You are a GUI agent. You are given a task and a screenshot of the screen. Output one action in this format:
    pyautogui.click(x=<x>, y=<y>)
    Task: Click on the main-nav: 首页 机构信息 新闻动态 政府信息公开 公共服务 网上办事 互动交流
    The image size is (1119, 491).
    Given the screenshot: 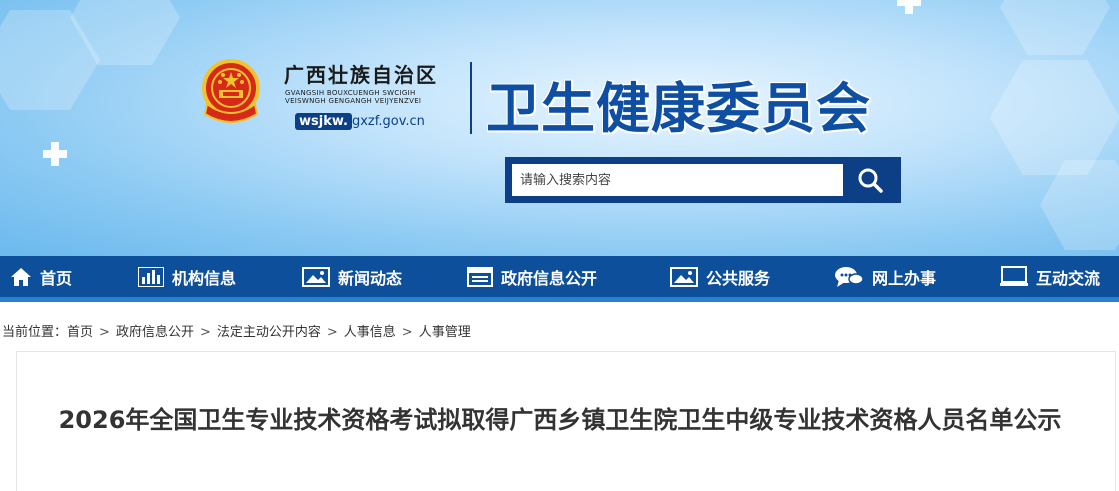 What is the action you would take?
    pyautogui.click(x=559, y=279)
    